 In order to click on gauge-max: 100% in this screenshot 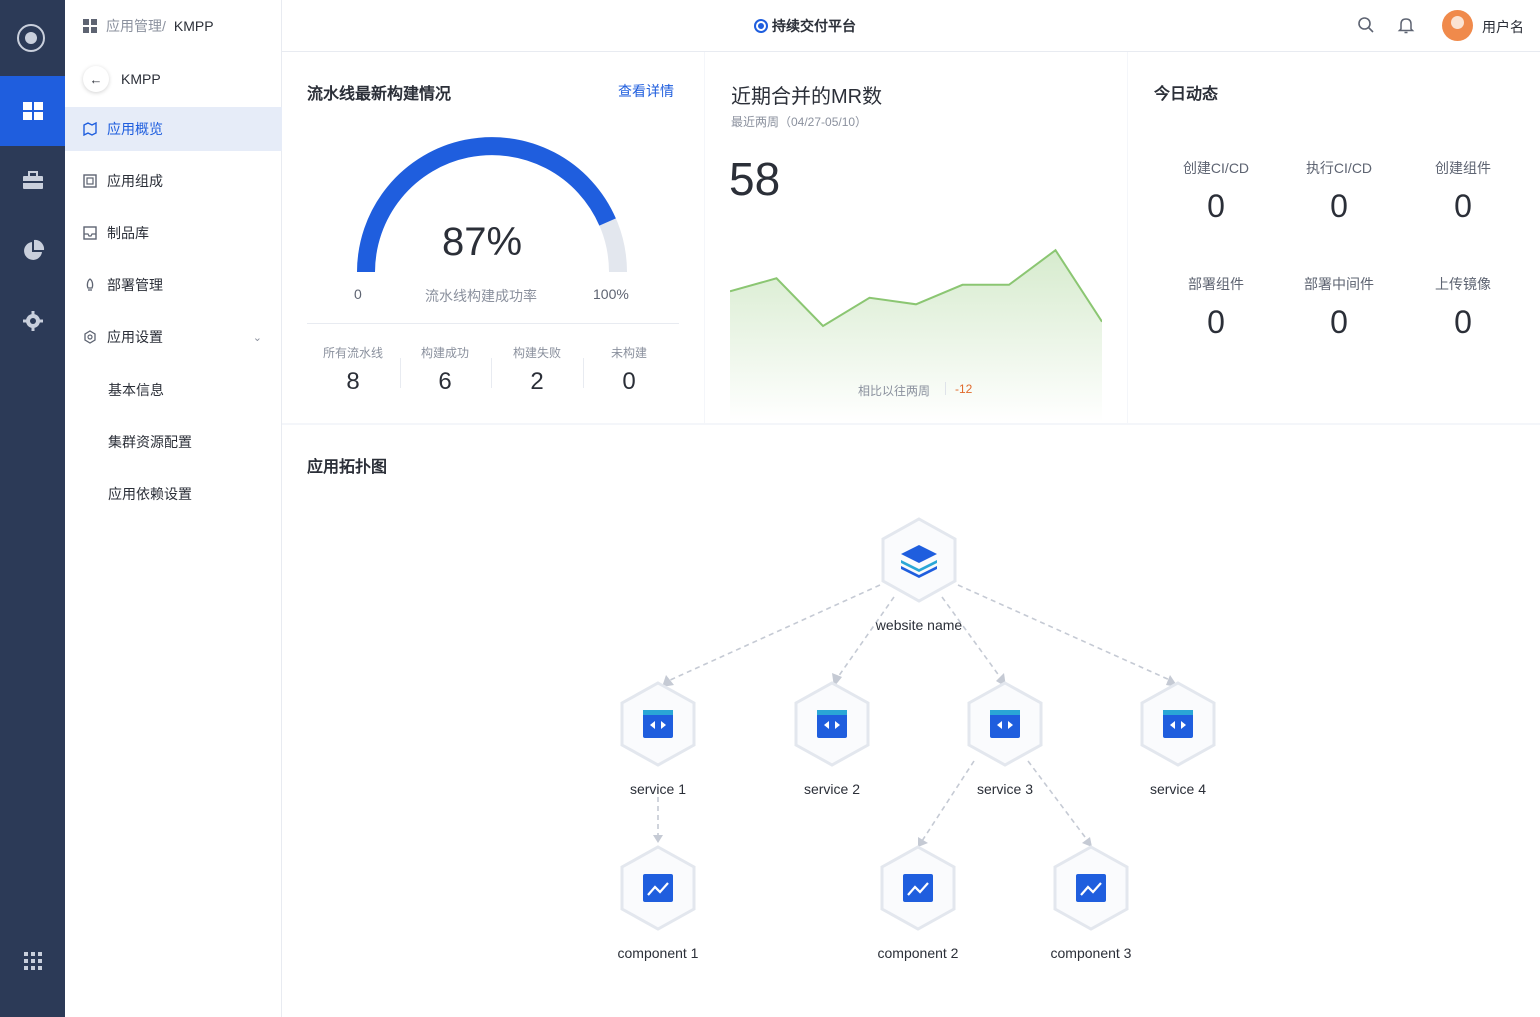, I will do `click(611, 294)`.